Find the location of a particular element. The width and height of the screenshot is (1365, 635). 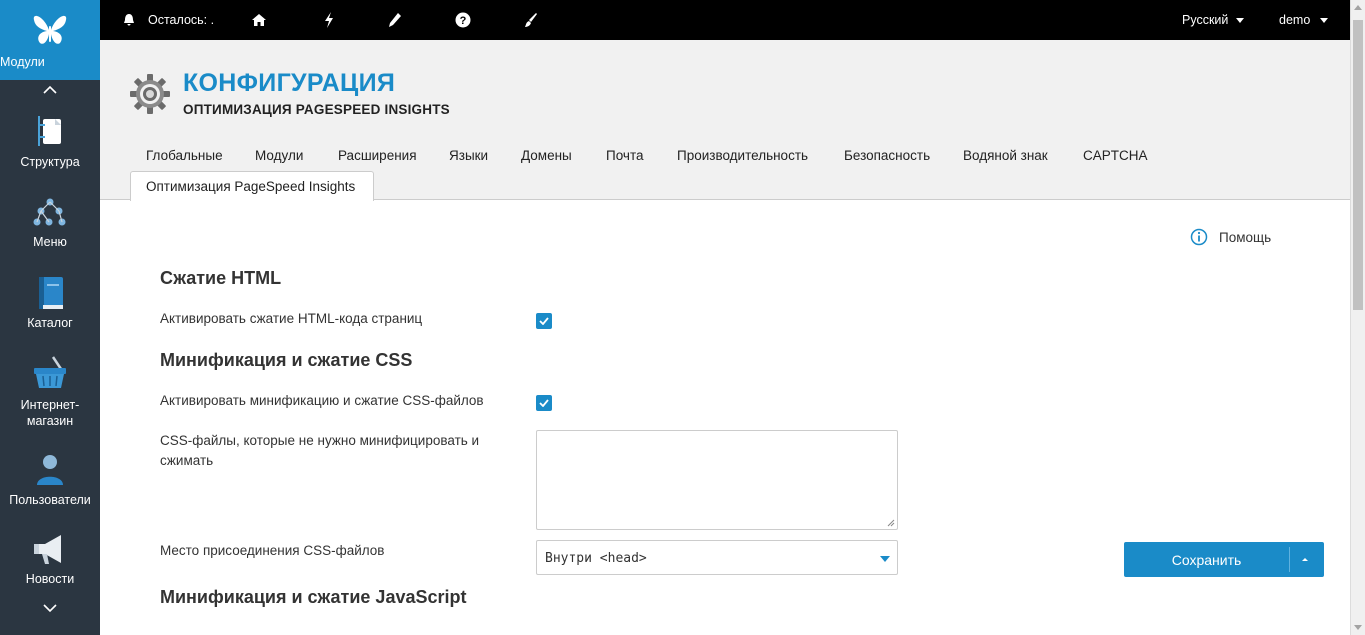

basket-icon is located at coordinates (50, 372).